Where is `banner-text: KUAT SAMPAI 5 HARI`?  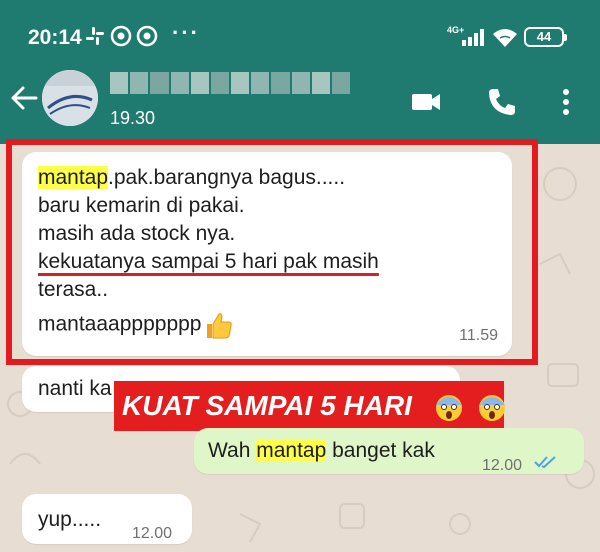
banner-text: KUAT SAMPAI 5 HARI is located at coordinates (267, 405).